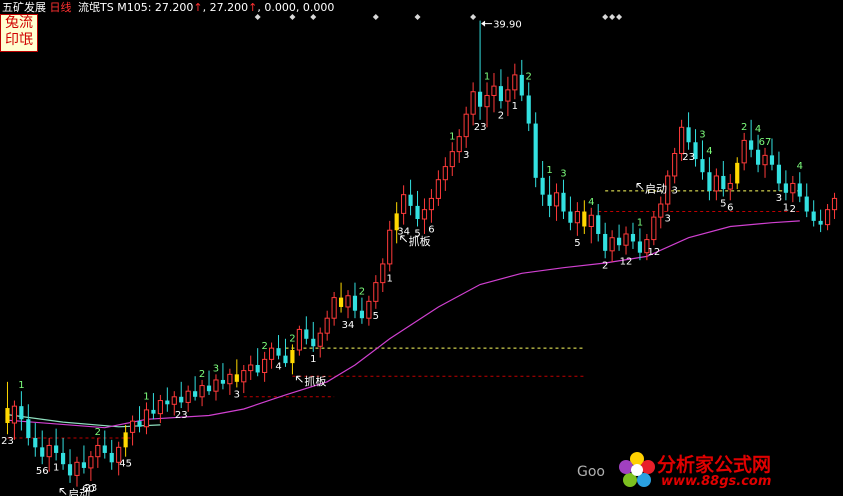  What do you see at coordinates (96, 7) in the screenshot?
I see `indicator-name: 流氓TS` at bounding box center [96, 7].